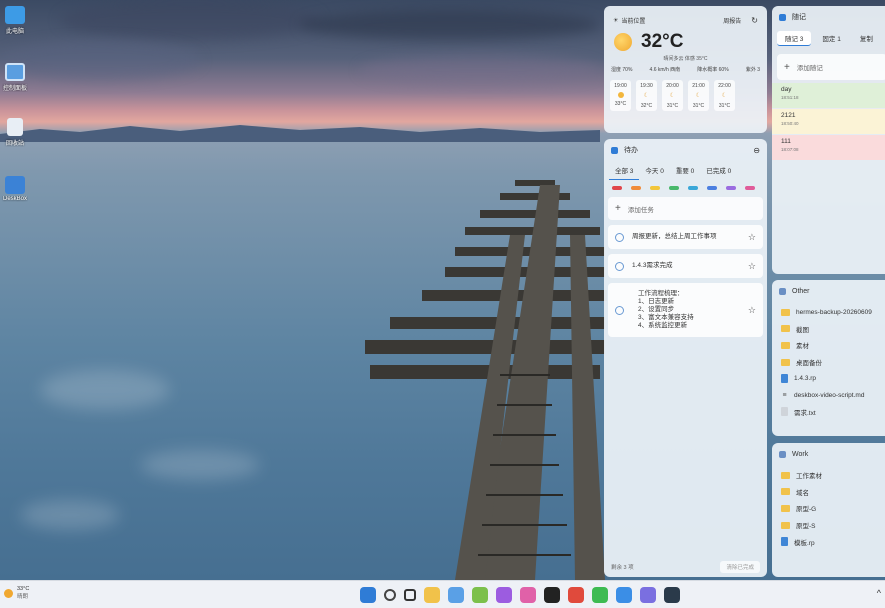  I want to click on note-item: 111 18:07:08, so click(828, 147).